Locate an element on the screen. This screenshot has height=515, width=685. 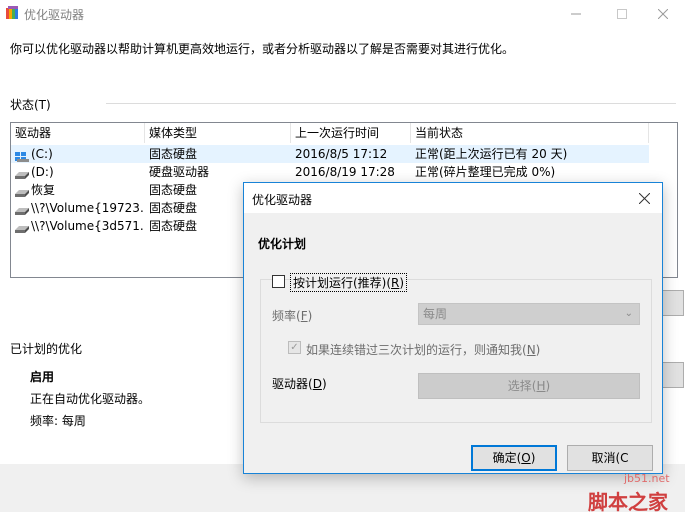
window-title: 优化驱动器 is located at coordinates (54, 15).